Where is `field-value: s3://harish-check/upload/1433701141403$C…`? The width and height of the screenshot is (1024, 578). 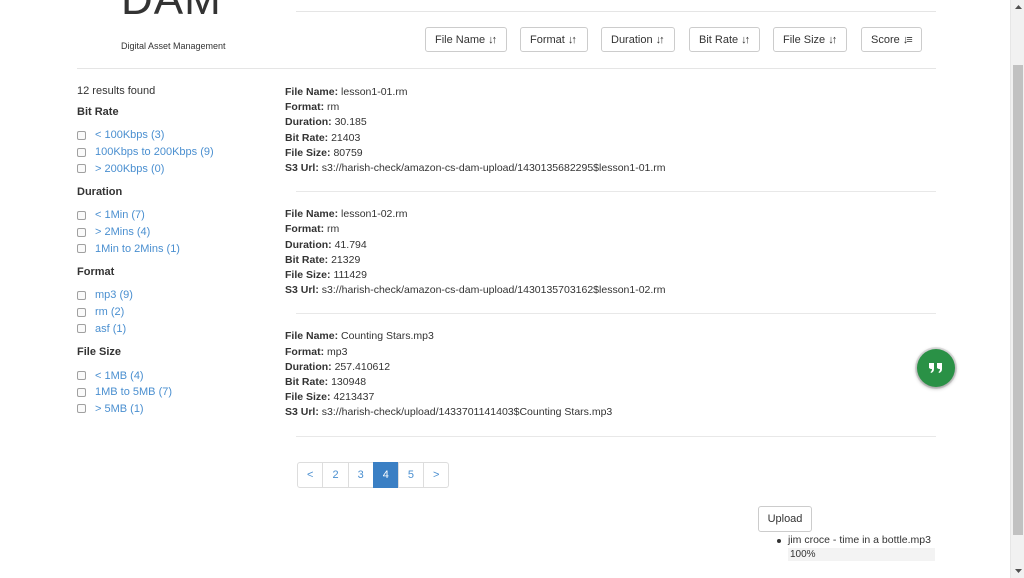
field-value: s3://harish-check/upload/1433701141403$C… is located at coordinates (467, 412).